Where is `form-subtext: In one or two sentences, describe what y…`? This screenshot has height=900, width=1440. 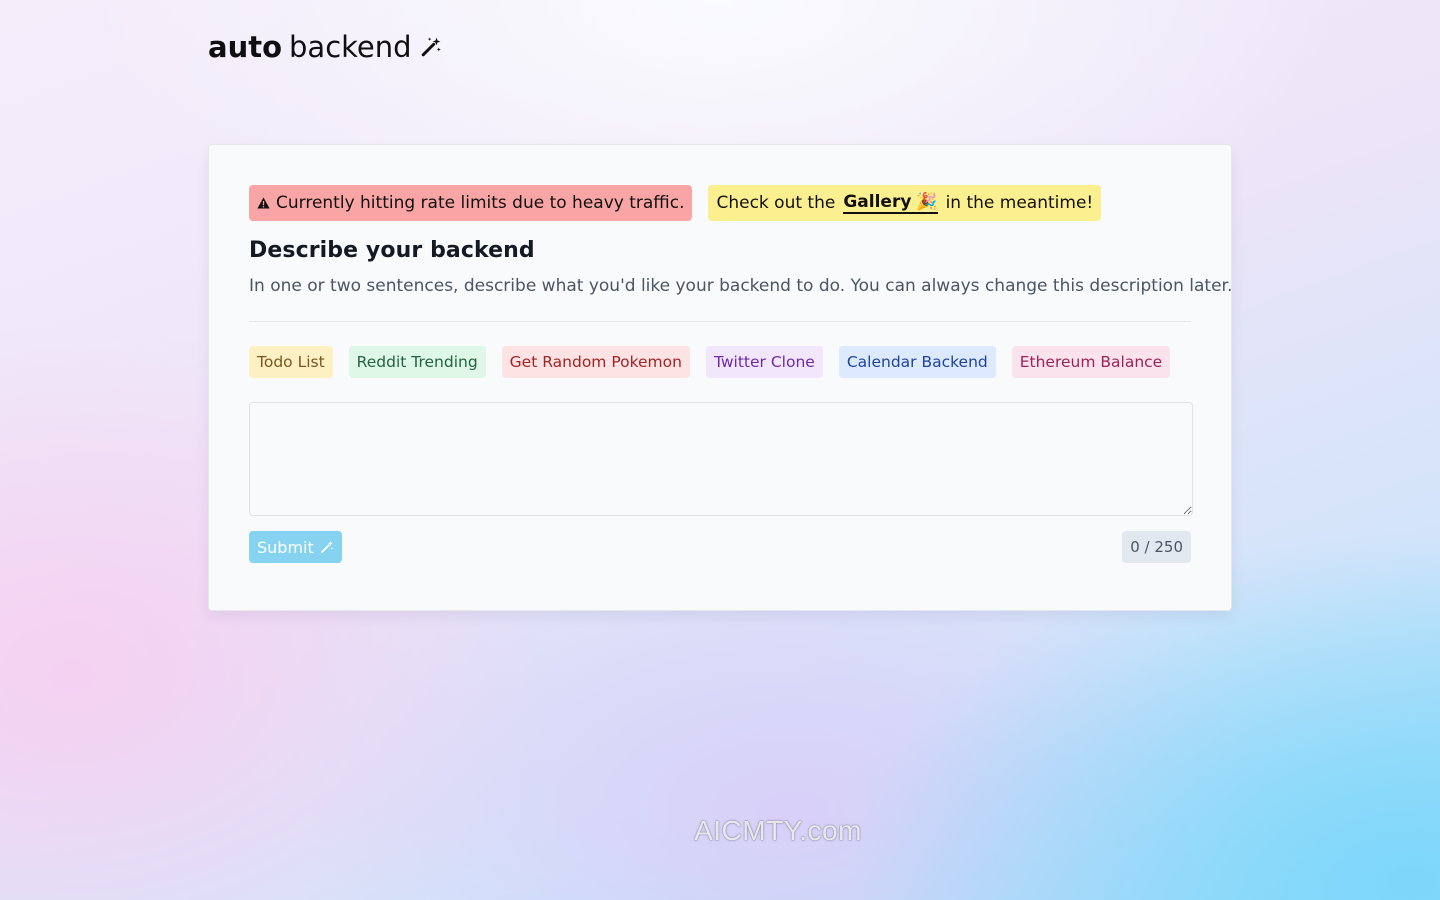
form-subtext: In one or two sentences, describe what y… is located at coordinates (741, 286).